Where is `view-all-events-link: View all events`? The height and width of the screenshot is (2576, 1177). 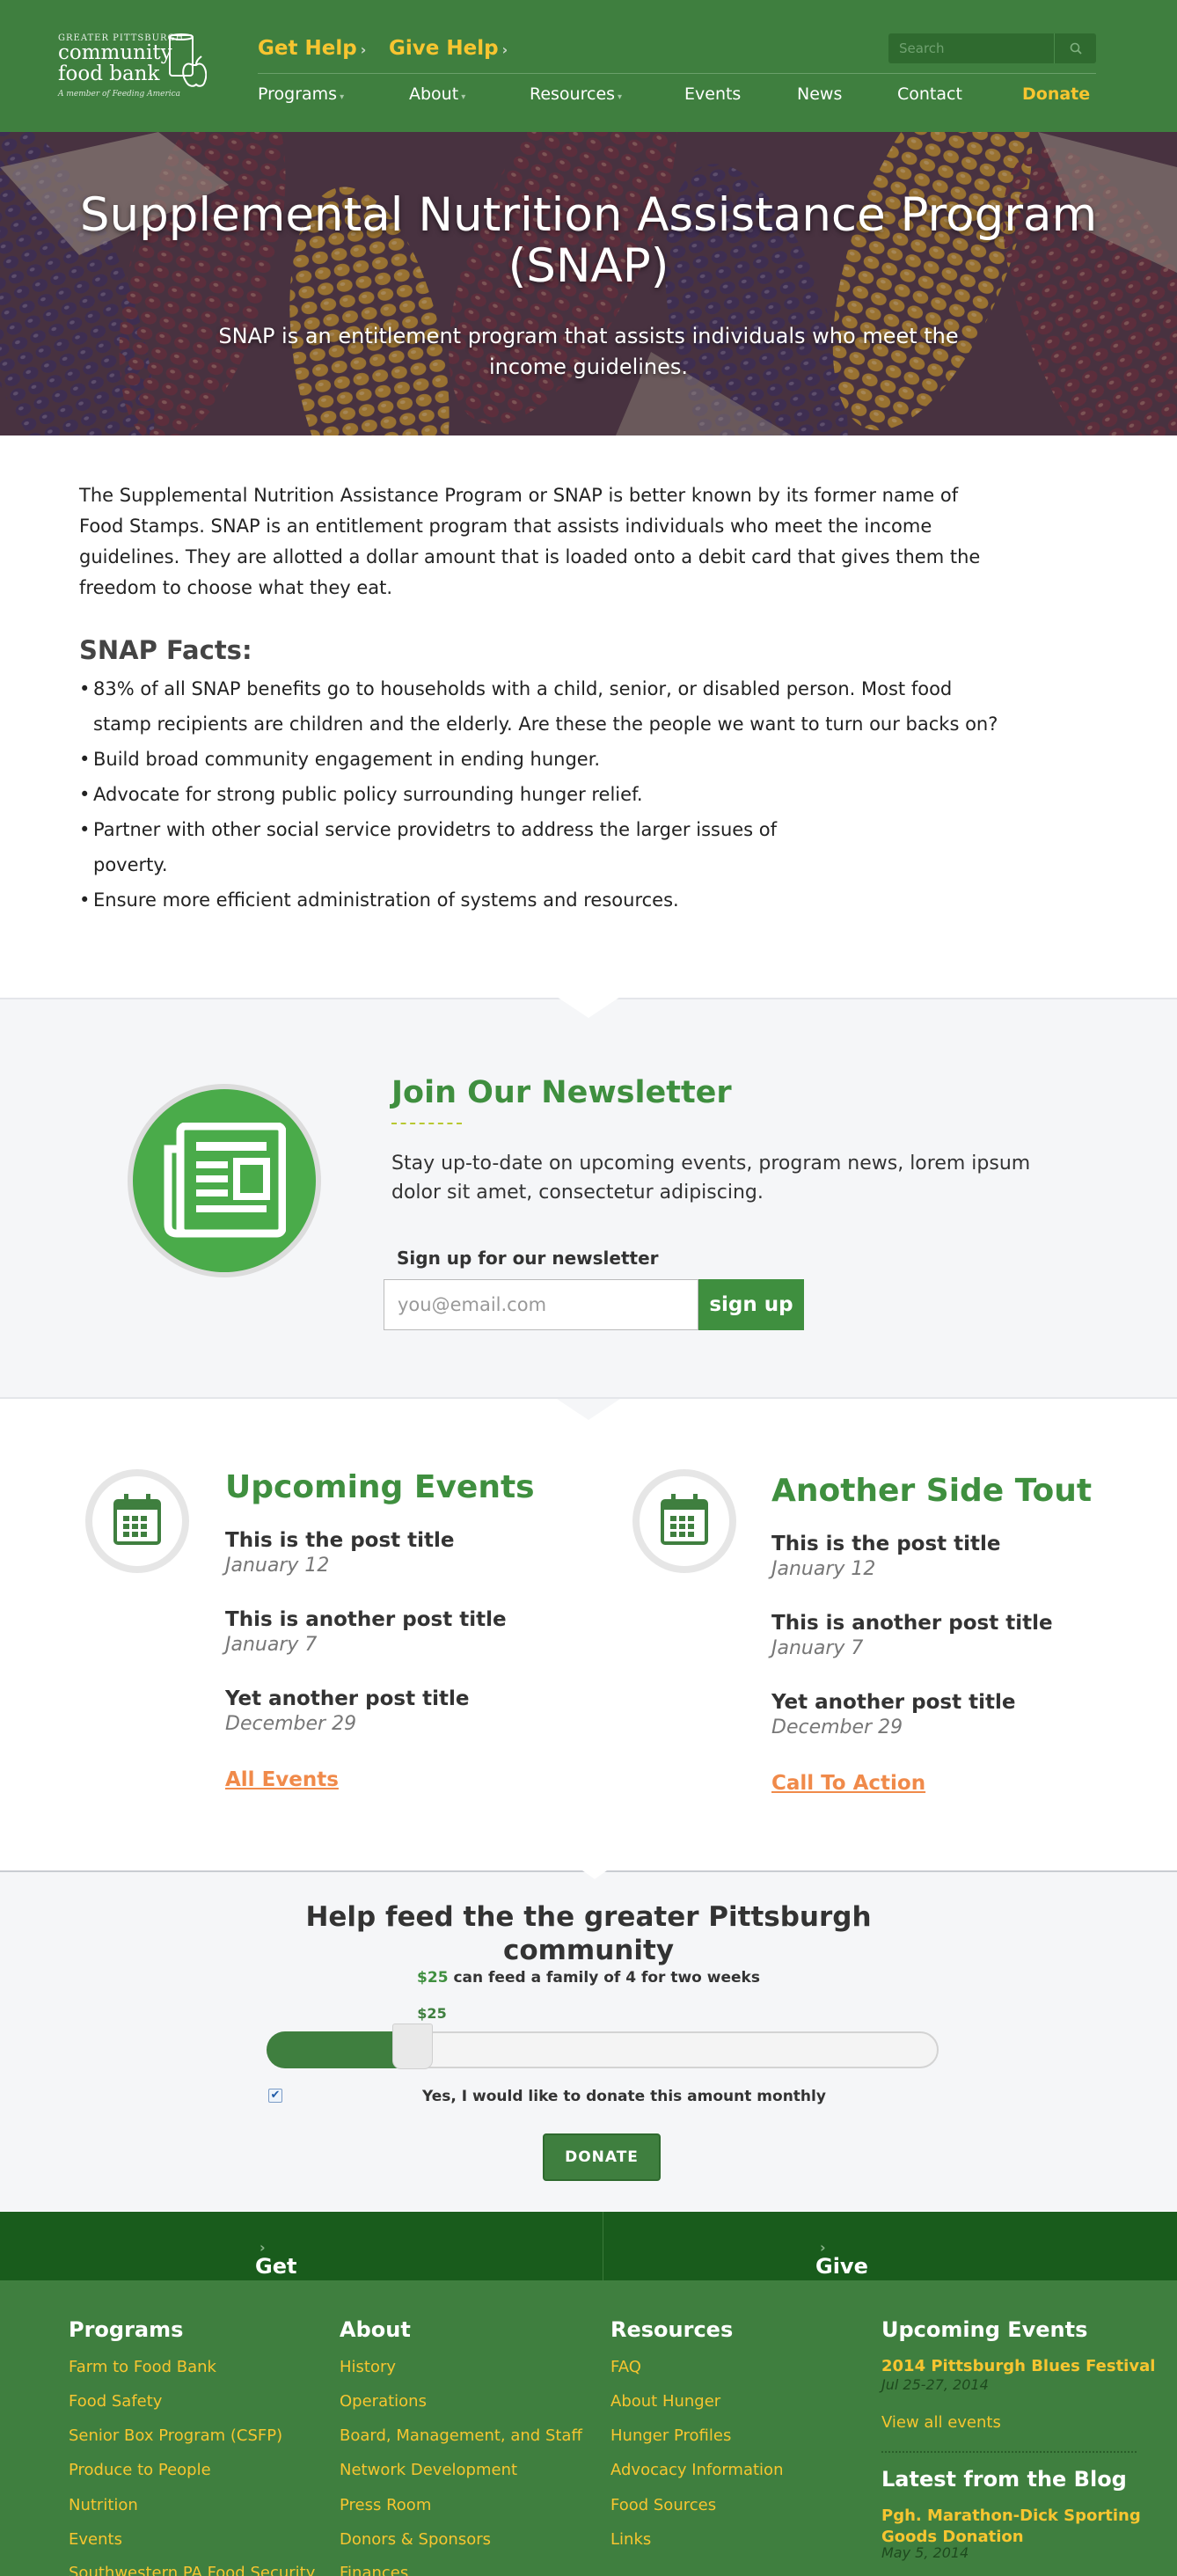
view-all-events-link: View all events is located at coordinates (941, 2422).